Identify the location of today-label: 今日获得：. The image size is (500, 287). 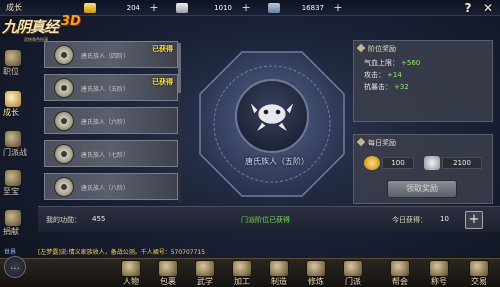
(409, 220).